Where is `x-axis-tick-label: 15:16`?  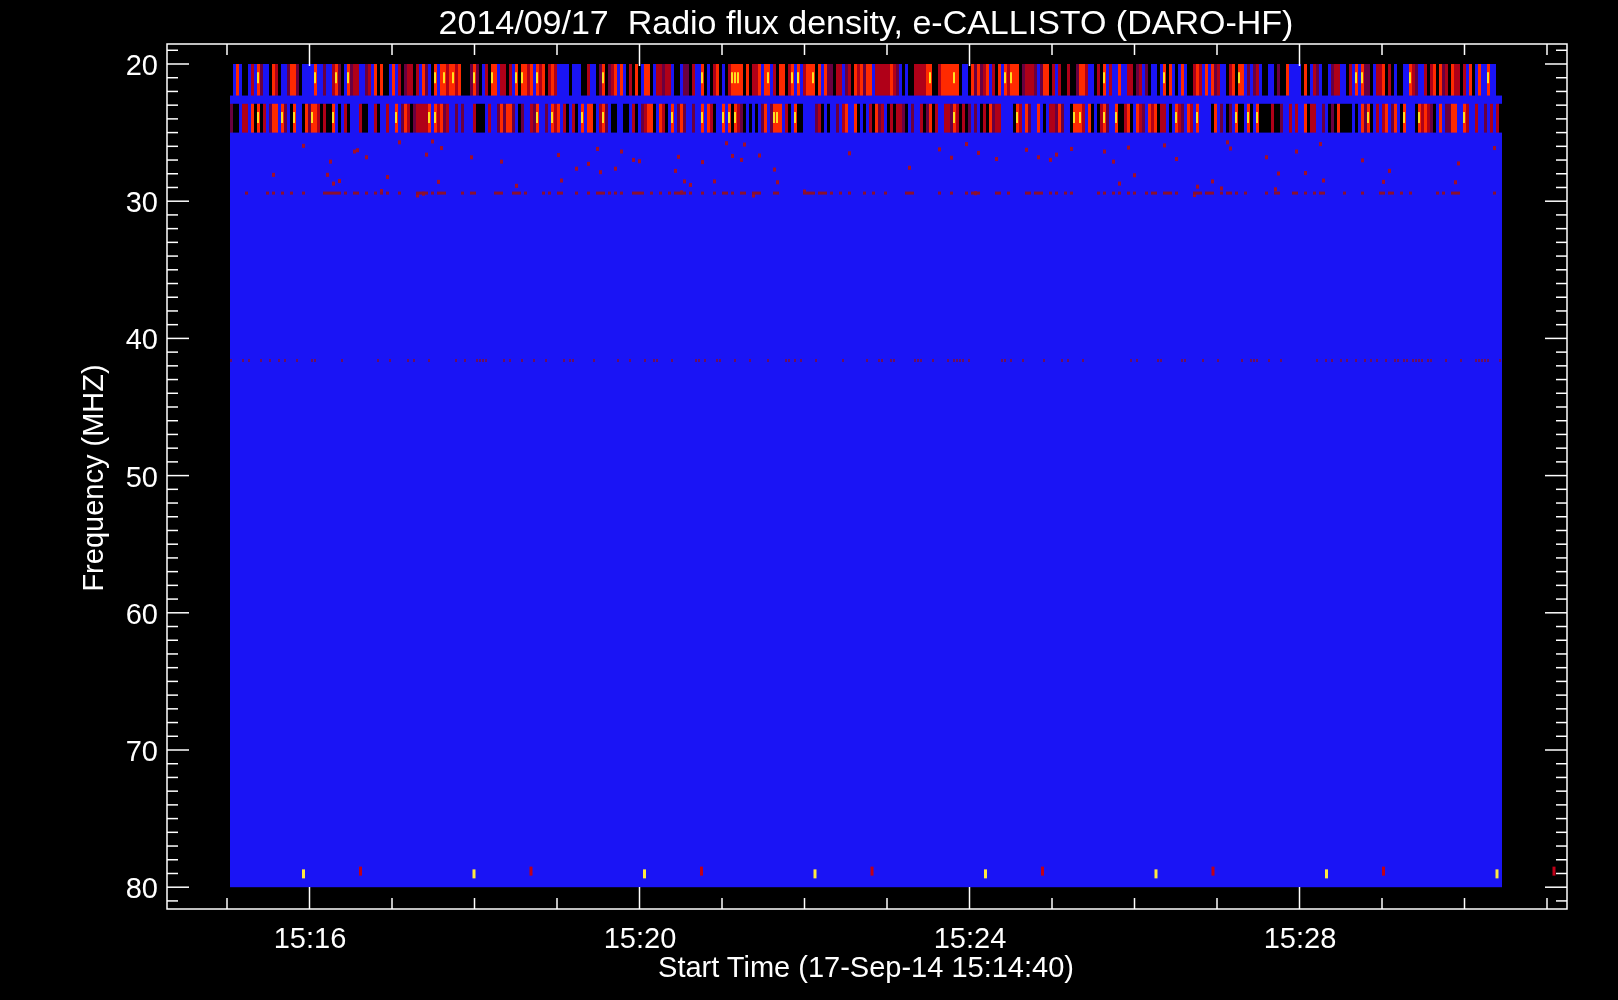 x-axis-tick-label: 15:16 is located at coordinates (310, 938).